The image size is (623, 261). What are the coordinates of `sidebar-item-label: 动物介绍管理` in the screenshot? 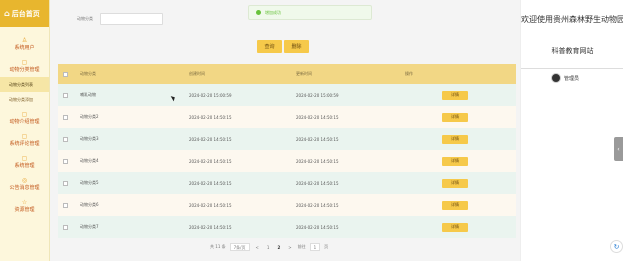 It's located at (24, 122).